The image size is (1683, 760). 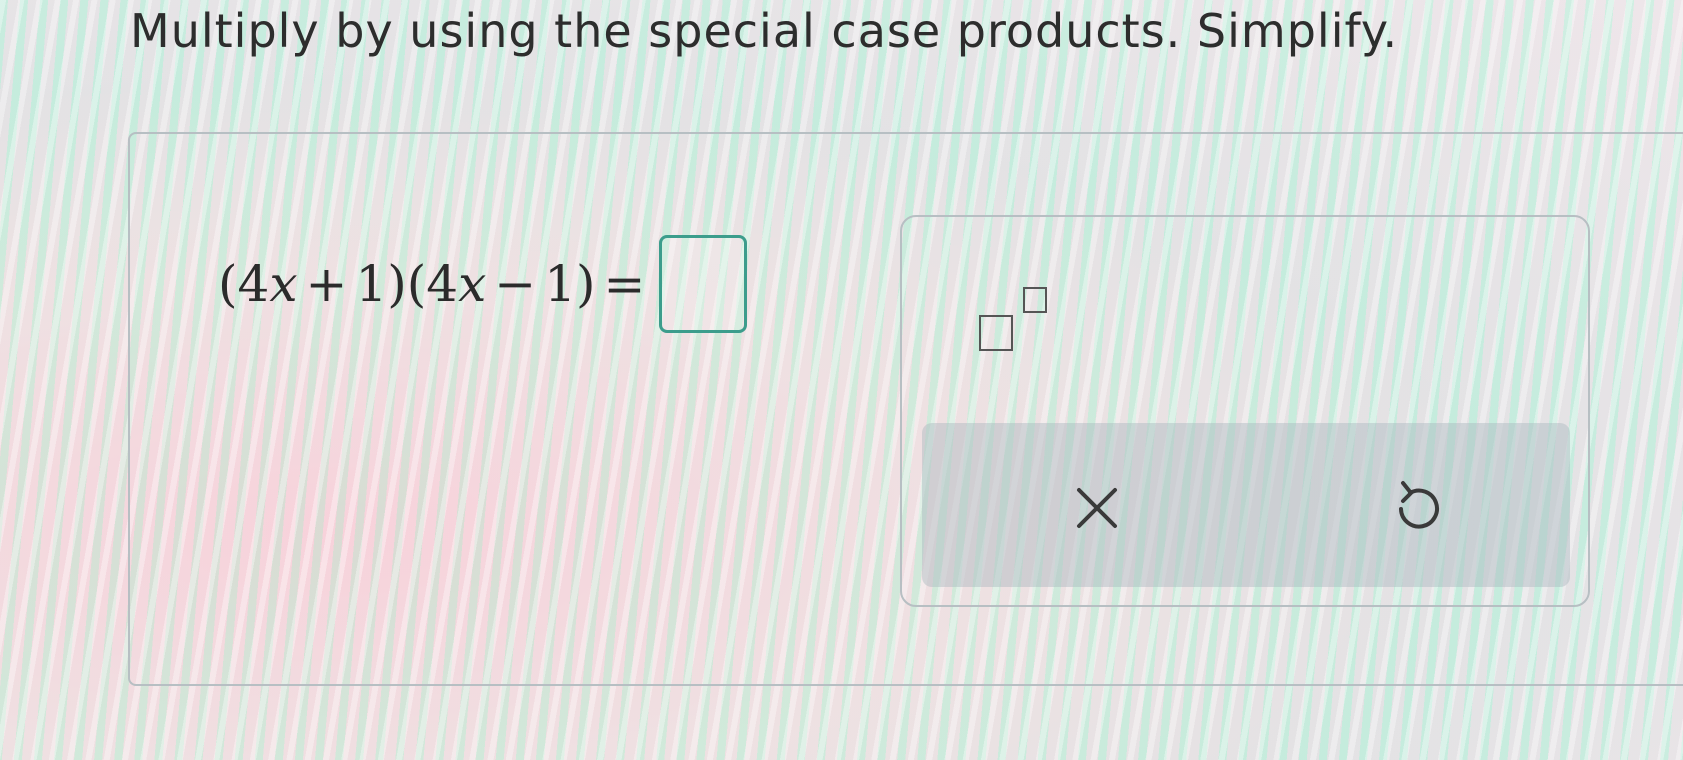 I want to click on coefficient-1: 4, so click(x=253, y=284).